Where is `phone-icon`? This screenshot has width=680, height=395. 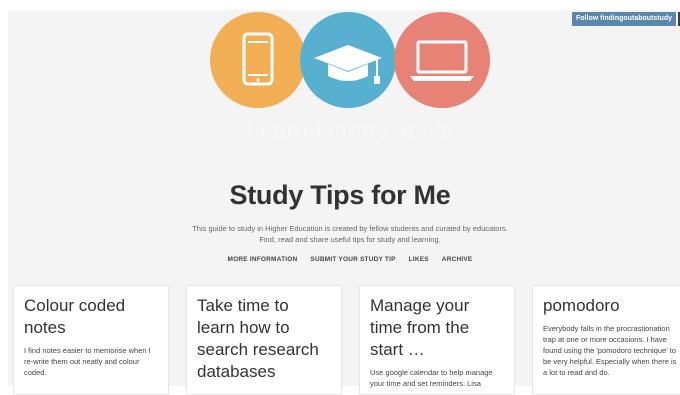 phone-icon is located at coordinates (258, 59).